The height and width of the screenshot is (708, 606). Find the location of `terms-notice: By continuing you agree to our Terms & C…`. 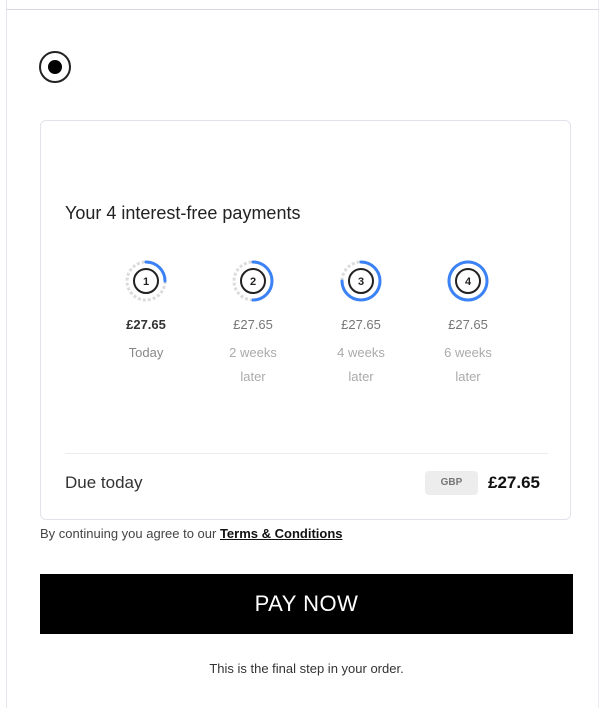

terms-notice: By continuing you agree to our Terms & C… is located at coordinates (191, 533).